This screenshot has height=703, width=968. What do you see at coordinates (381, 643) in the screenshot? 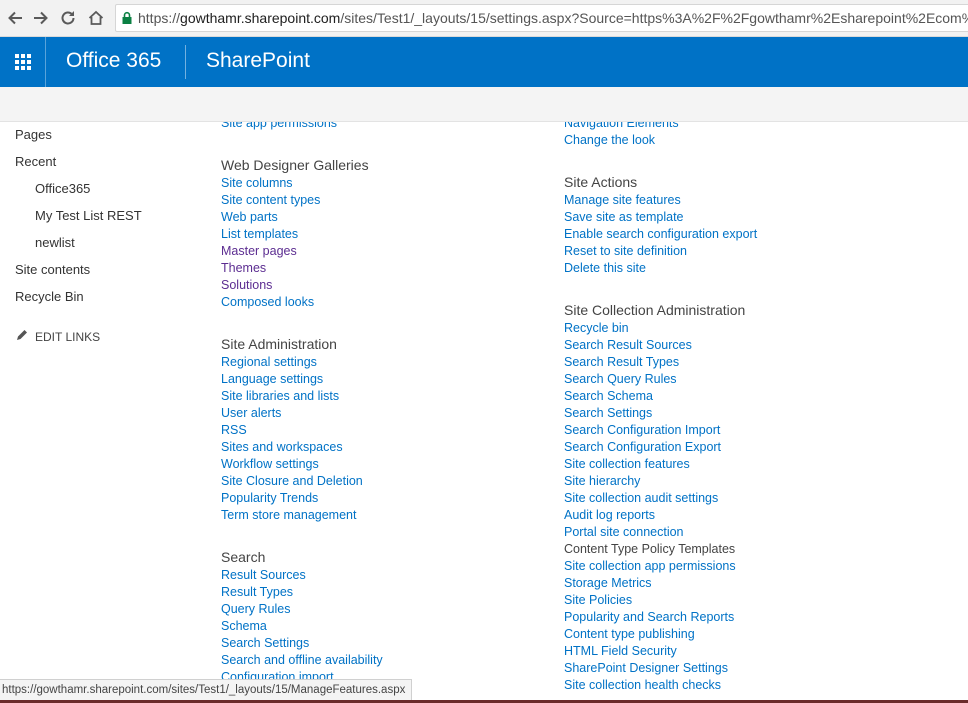
I see `link-search-settings: Search Settings` at bounding box center [381, 643].